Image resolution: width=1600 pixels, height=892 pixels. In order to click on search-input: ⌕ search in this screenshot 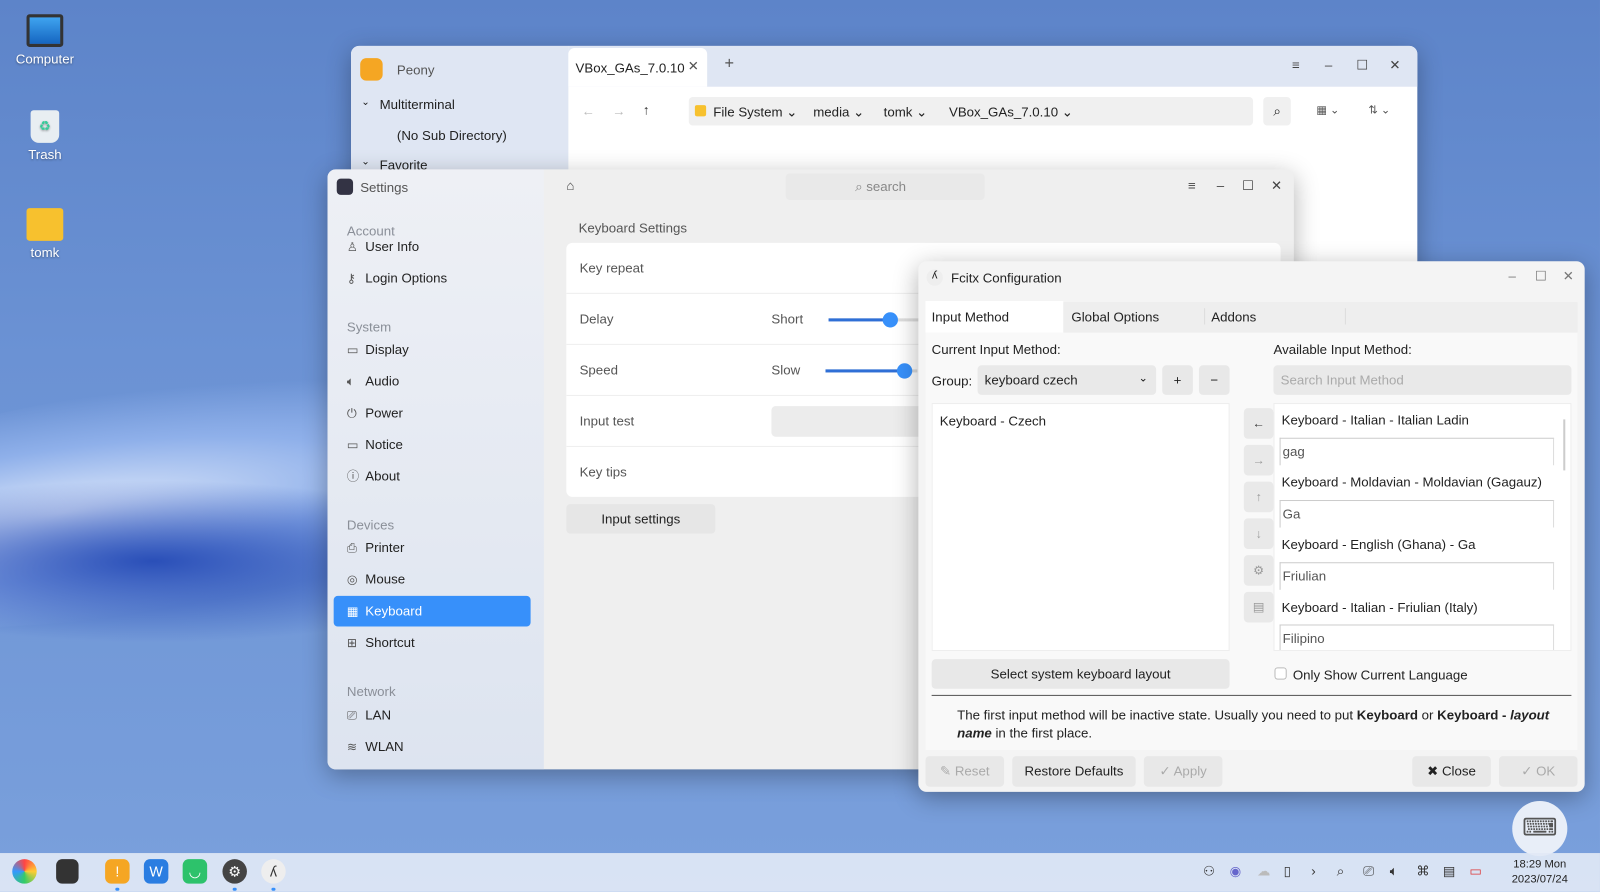, I will do `click(885, 186)`.